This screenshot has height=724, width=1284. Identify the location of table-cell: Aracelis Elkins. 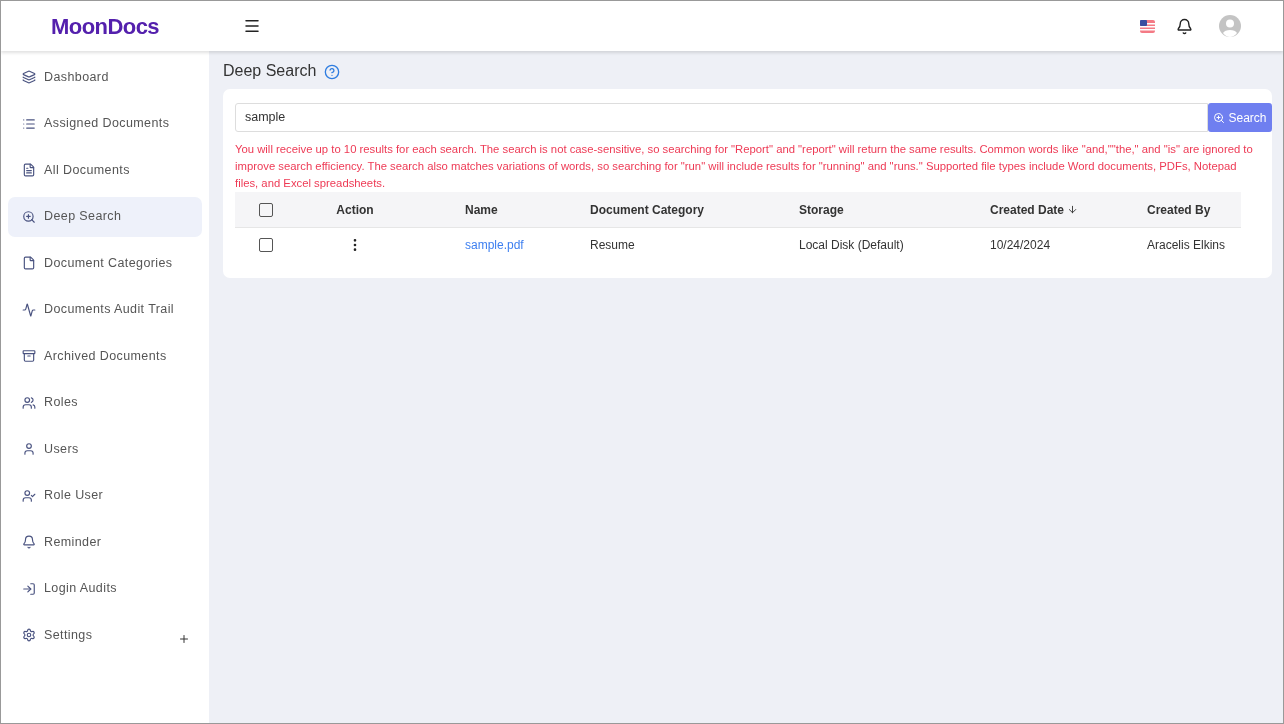
(1186, 245).